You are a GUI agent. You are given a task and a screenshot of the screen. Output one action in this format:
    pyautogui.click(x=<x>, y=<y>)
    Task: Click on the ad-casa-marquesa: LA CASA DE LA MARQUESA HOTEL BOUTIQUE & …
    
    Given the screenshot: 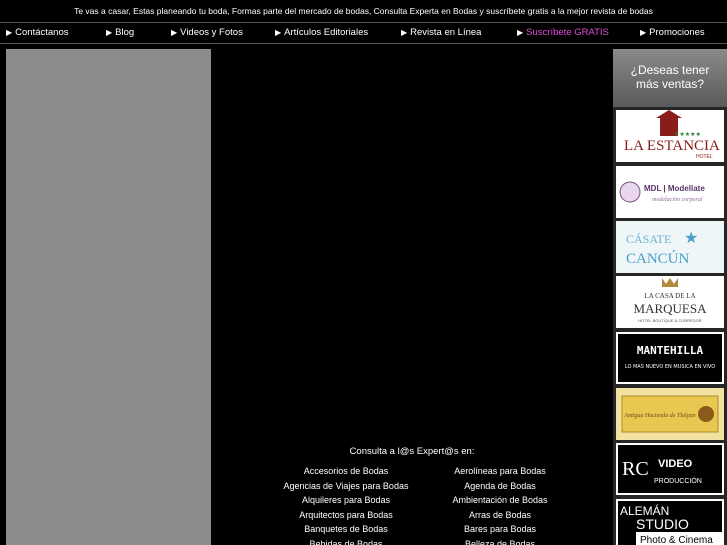 What is the action you would take?
    pyautogui.click(x=670, y=302)
    